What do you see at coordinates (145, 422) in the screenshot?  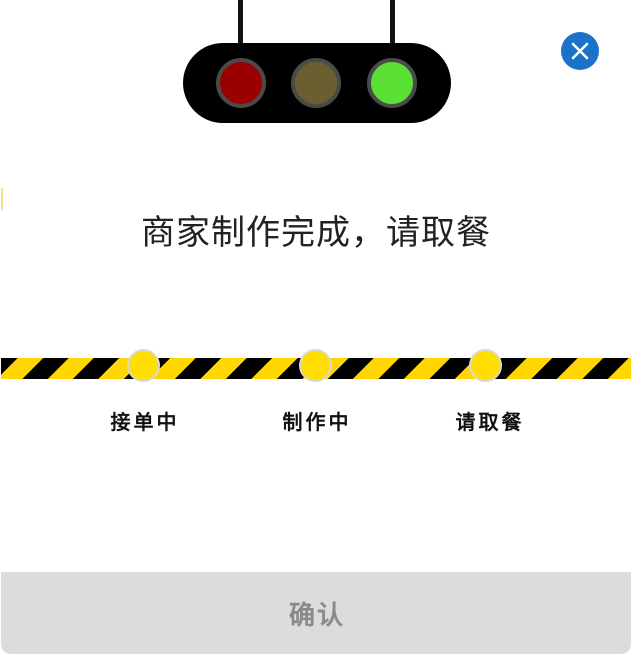 I see `step-label-accepting: 接单中` at bounding box center [145, 422].